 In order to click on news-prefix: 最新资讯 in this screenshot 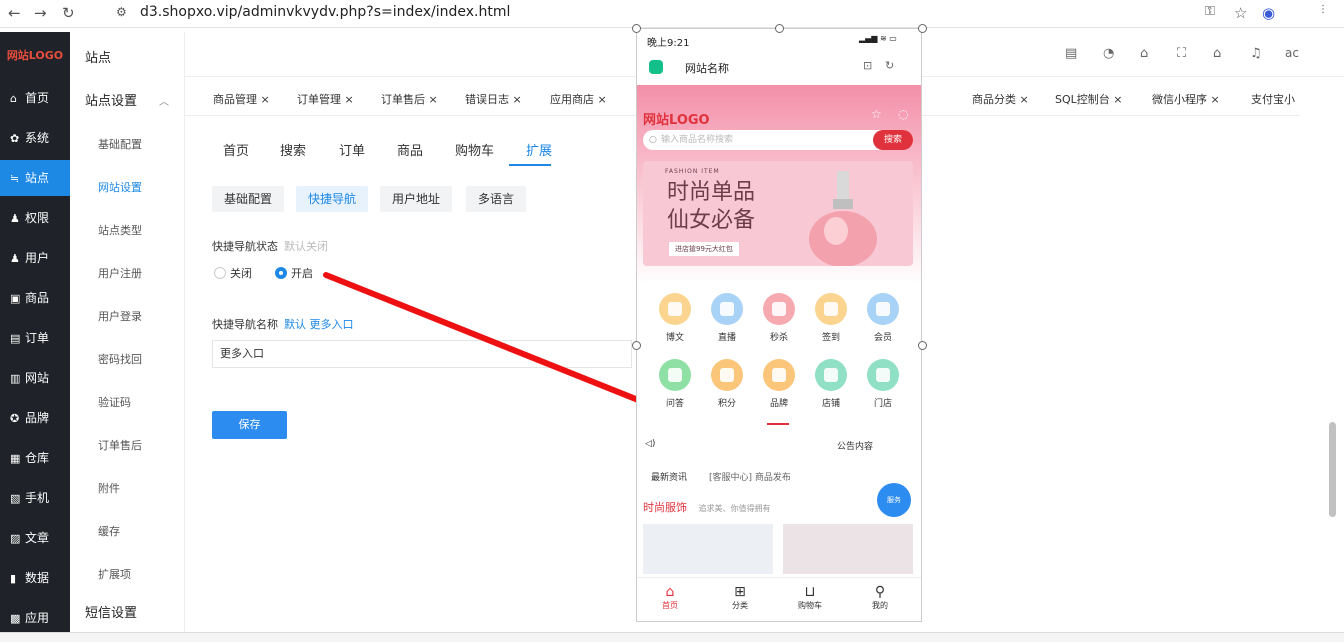, I will do `click(669, 478)`.